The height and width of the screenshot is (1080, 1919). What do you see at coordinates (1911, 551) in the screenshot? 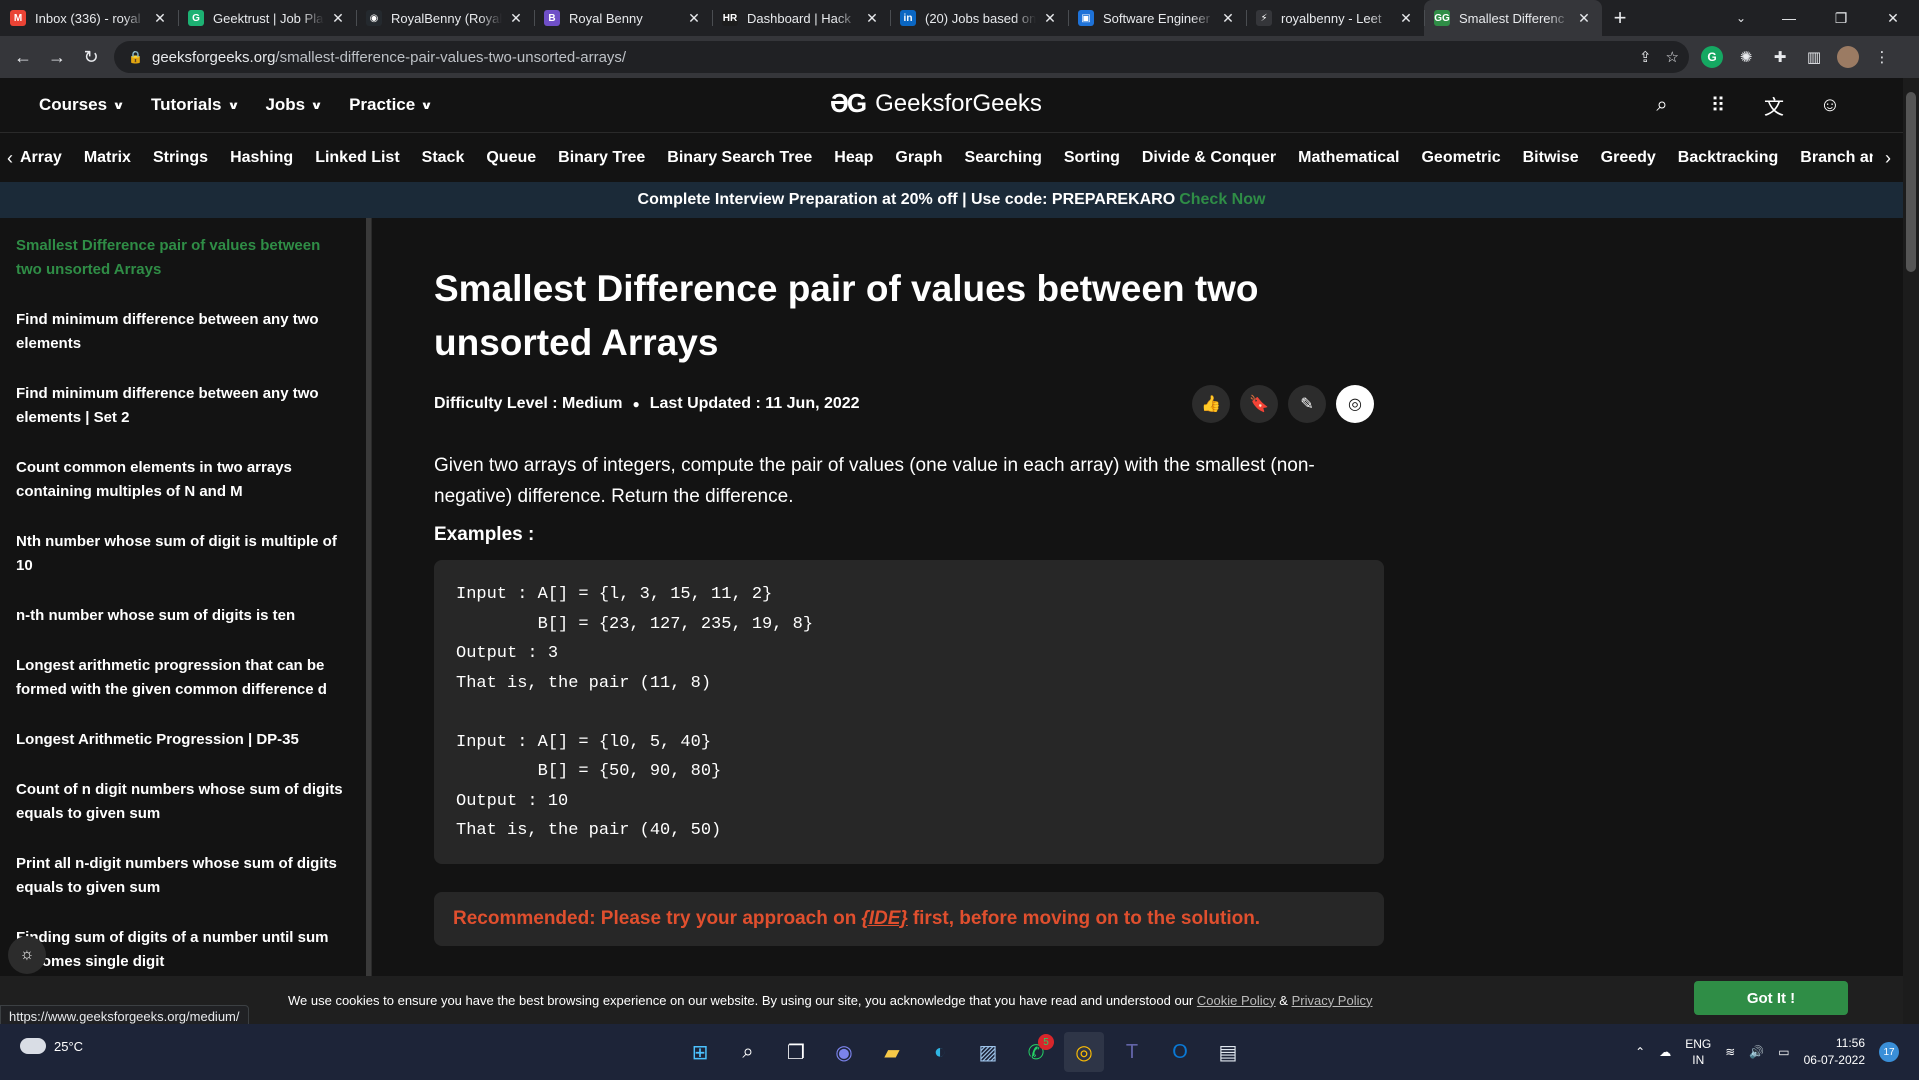
I see `page-scrollbar` at bounding box center [1911, 551].